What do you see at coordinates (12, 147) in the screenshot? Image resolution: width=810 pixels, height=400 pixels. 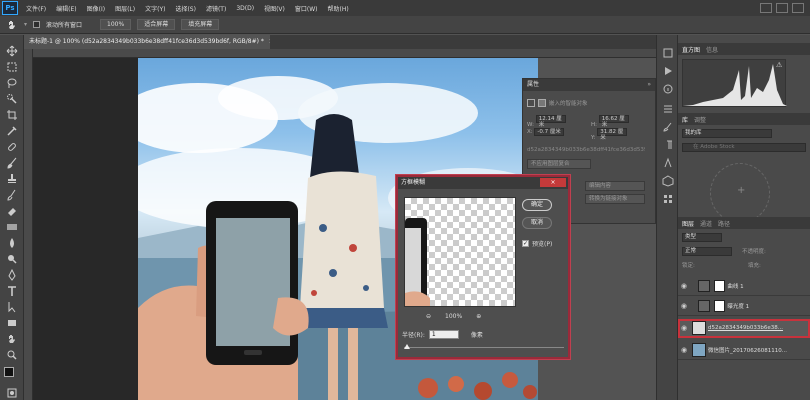 I see `healing-brush-tool-icon` at bounding box center [12, 147].